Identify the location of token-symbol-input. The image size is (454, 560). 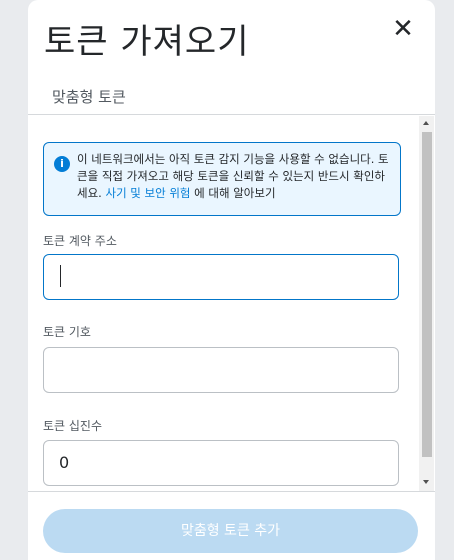
(221, 370).